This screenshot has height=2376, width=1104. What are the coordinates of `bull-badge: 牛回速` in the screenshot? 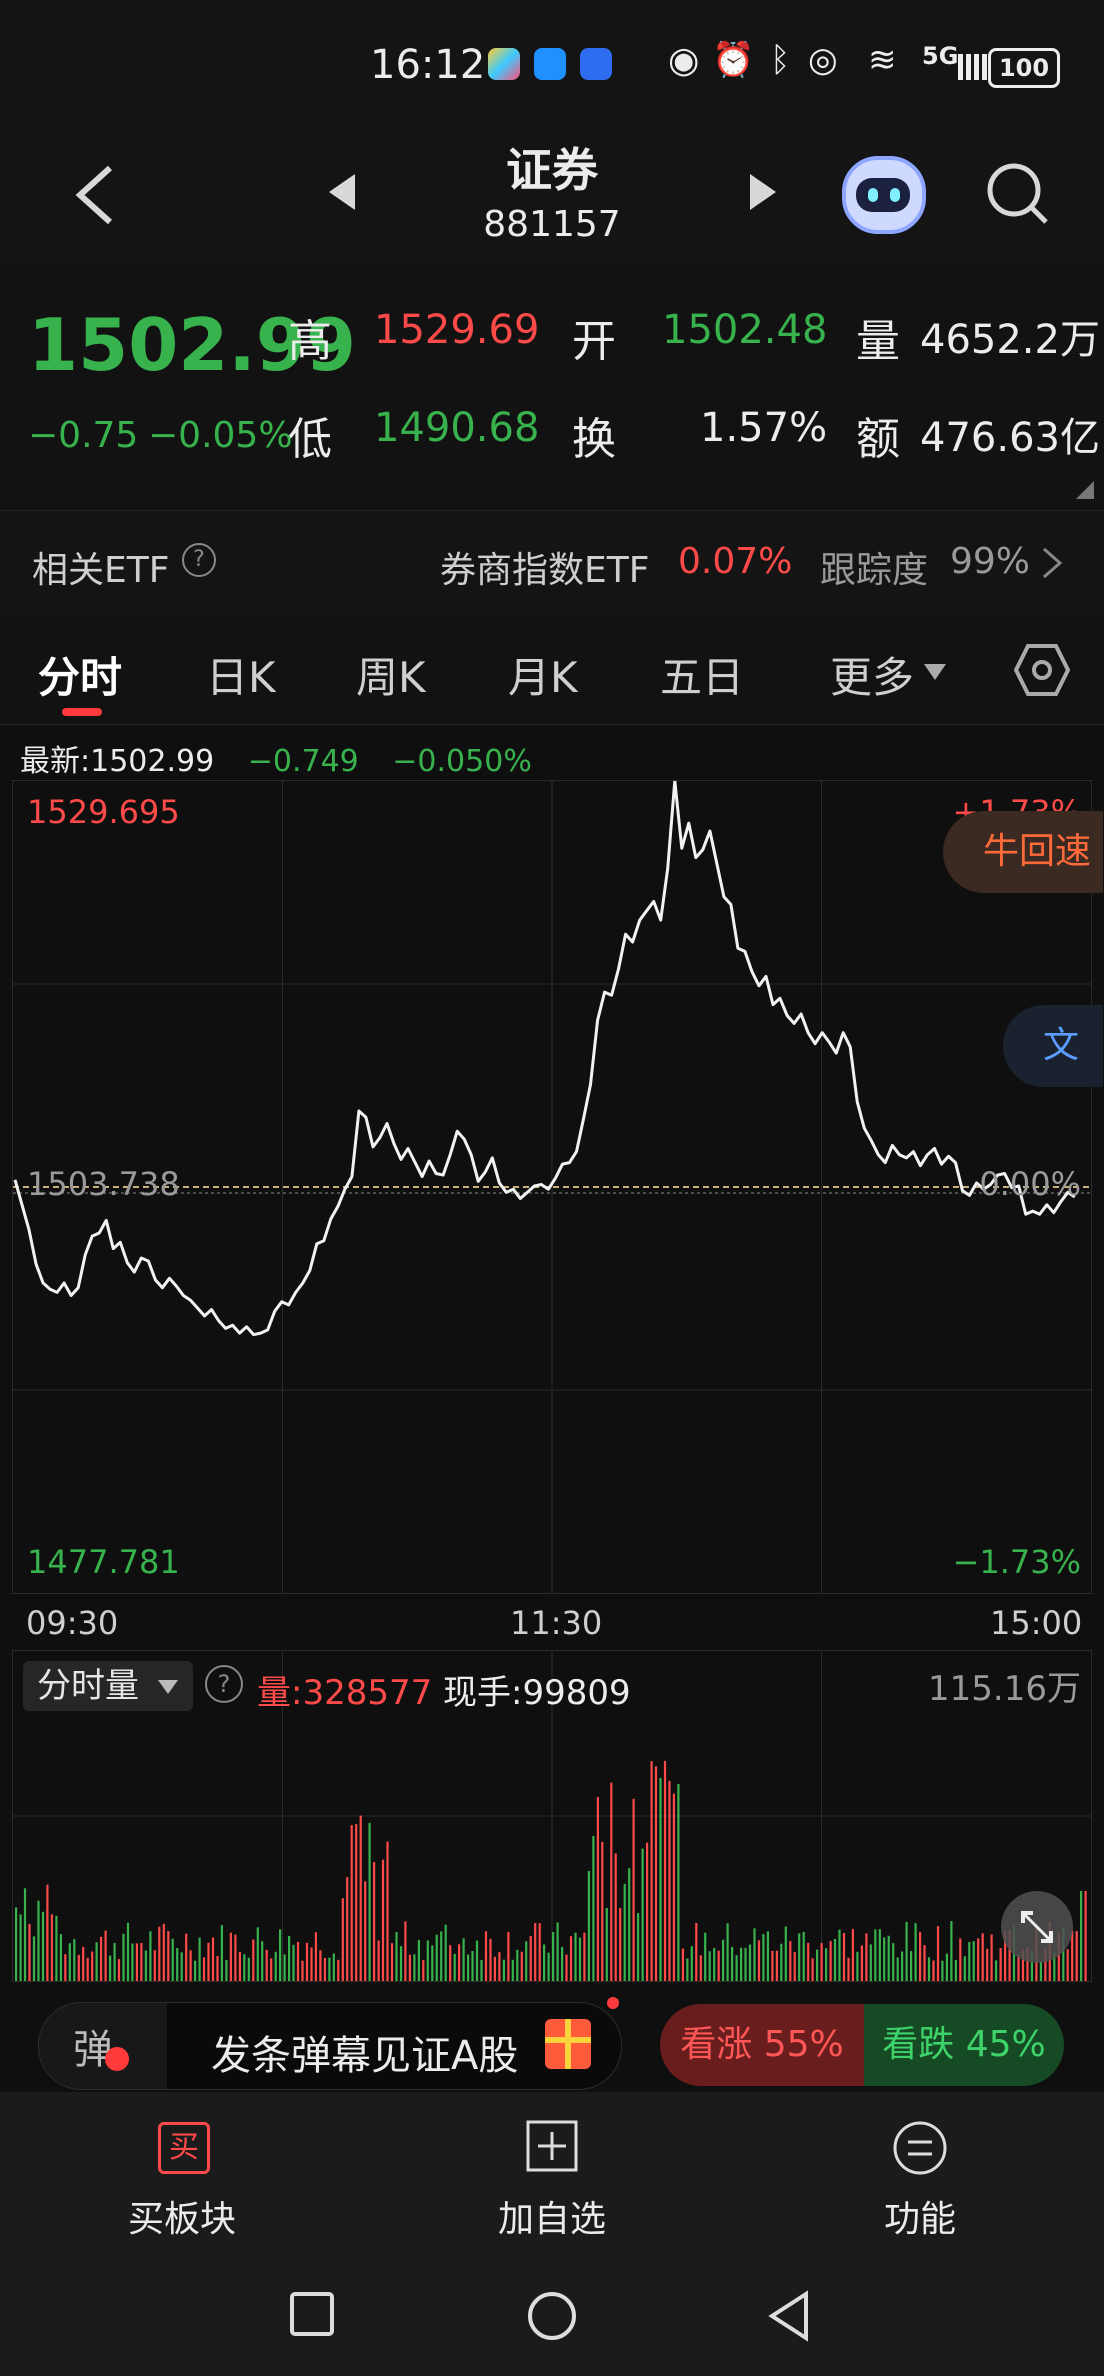 It's located at (1023, 852).